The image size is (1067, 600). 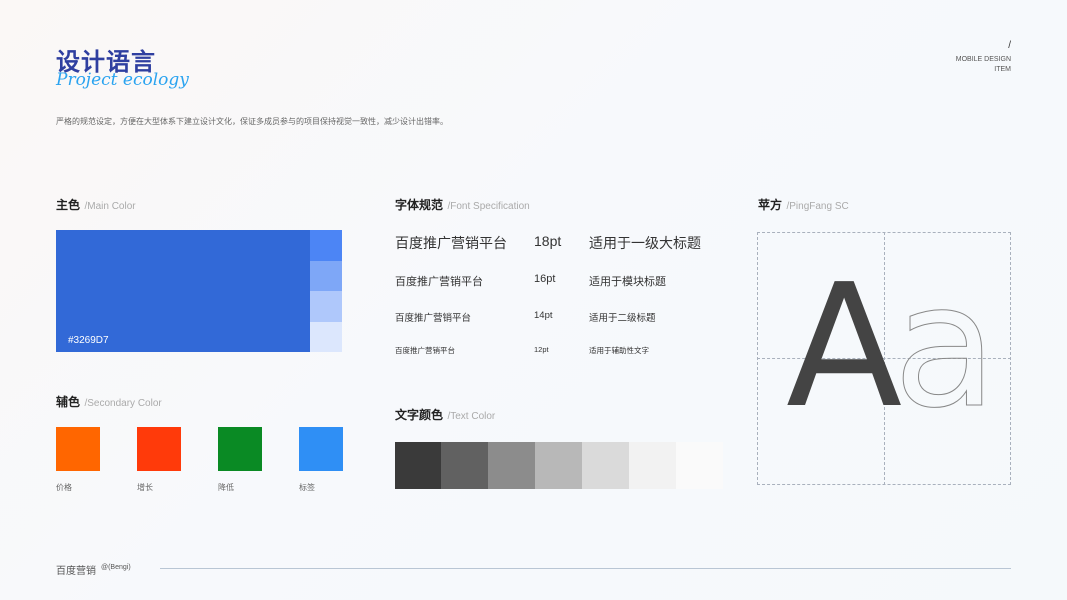 I want to click on main-color-heading: 主色 /Main Color, so click(x=96, y=205).